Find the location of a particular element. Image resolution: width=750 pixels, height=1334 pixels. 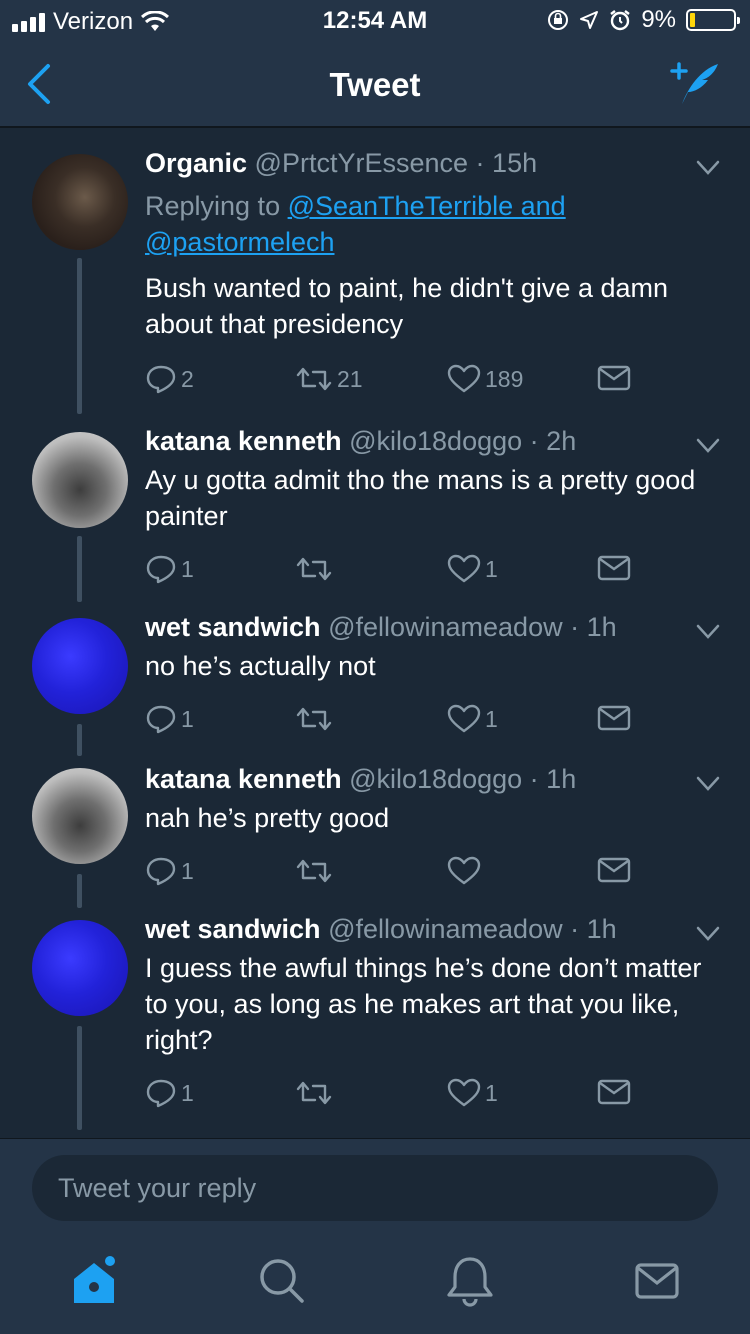

mention-link: @pastormelech is located at coordinates (240, 242).